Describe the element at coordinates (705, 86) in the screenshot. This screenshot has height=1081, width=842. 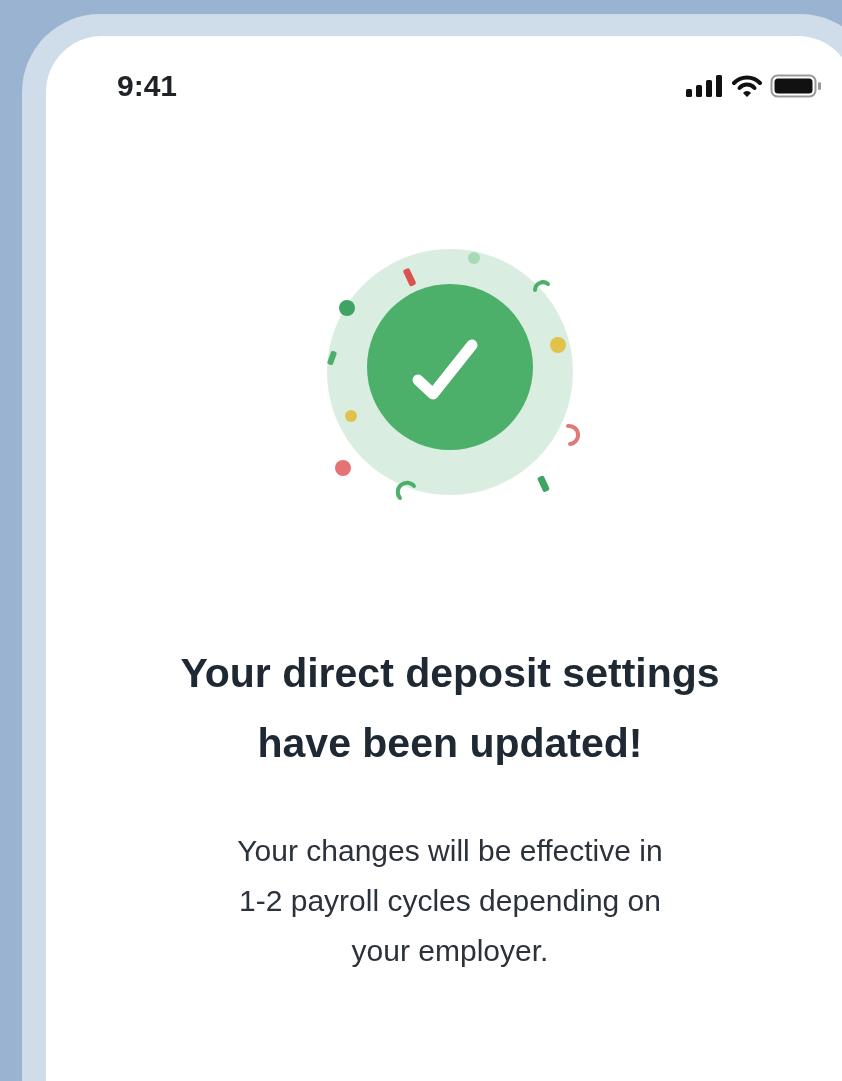
I see `signal-icon` at that location.